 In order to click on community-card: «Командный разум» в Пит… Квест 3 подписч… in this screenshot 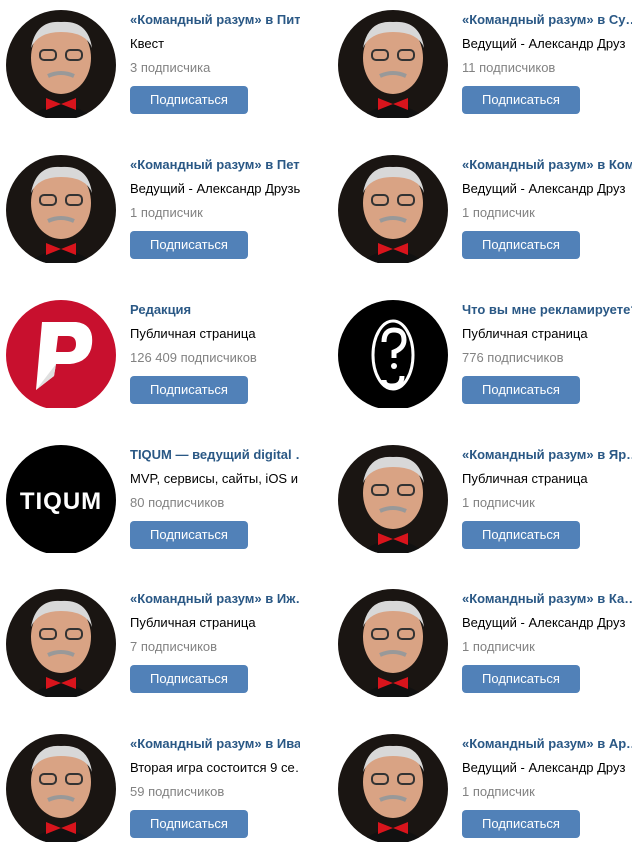, I will do `click(150, 59)`.